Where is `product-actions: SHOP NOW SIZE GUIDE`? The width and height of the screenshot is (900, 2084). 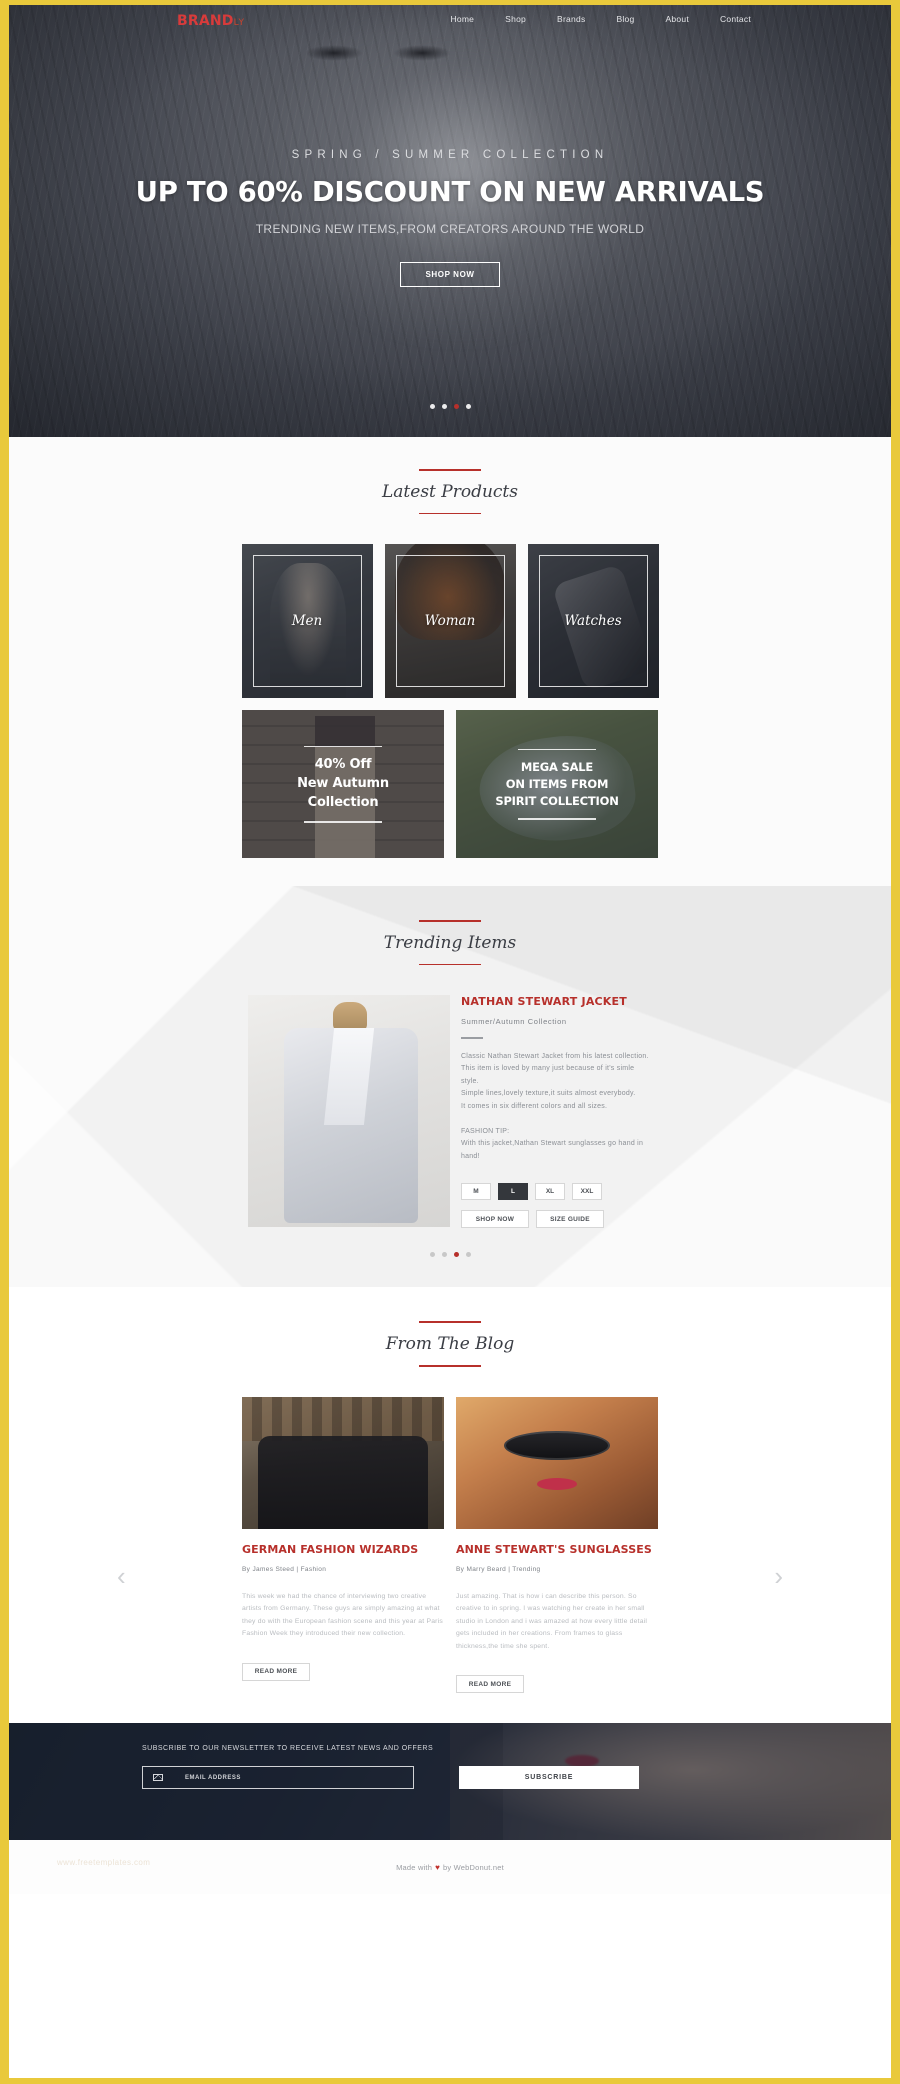 product-actions: SHOP NOW SIZE GUIDE is located at coordinates (556, 1219).